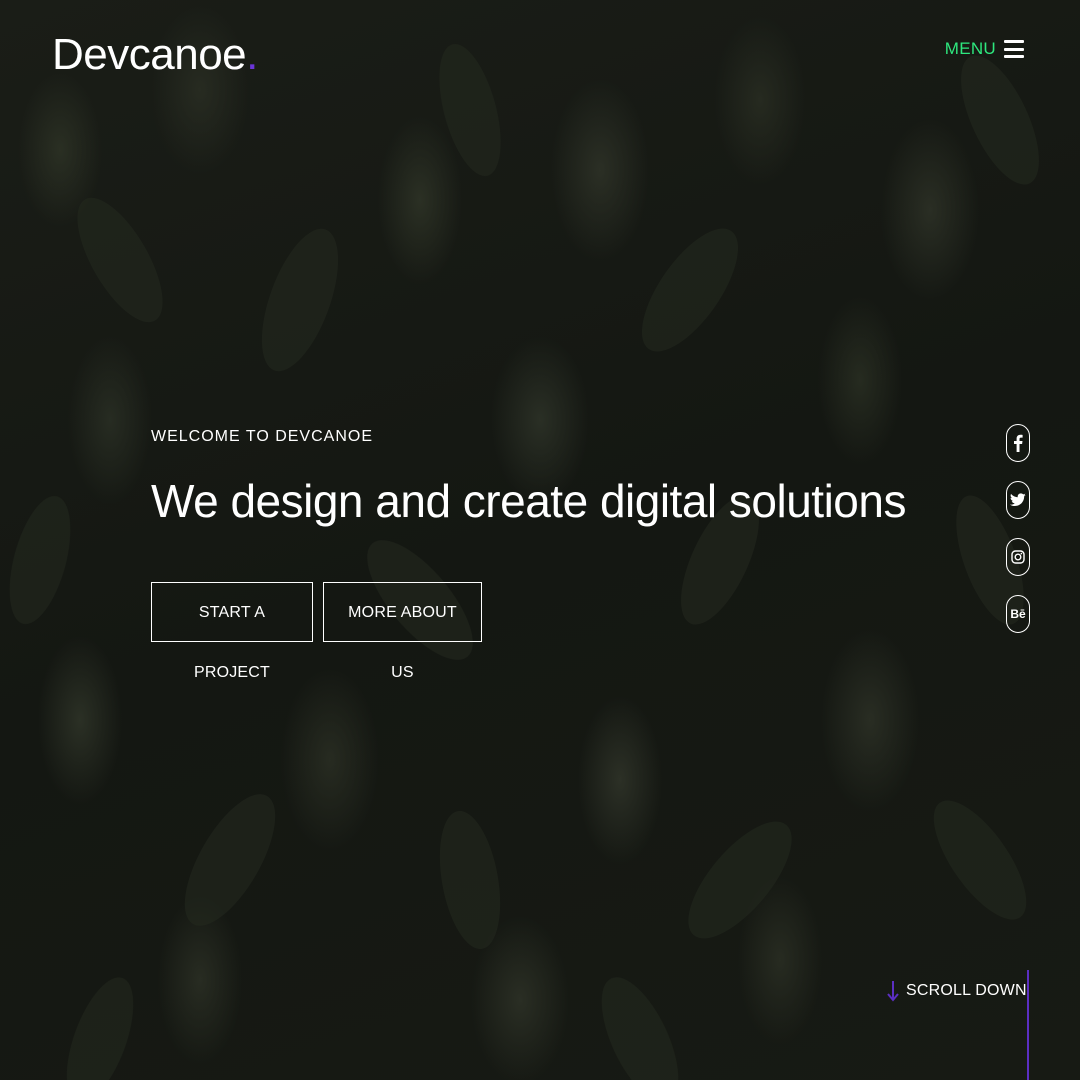  I want to click on twitter-icon, so click(1018, 500).